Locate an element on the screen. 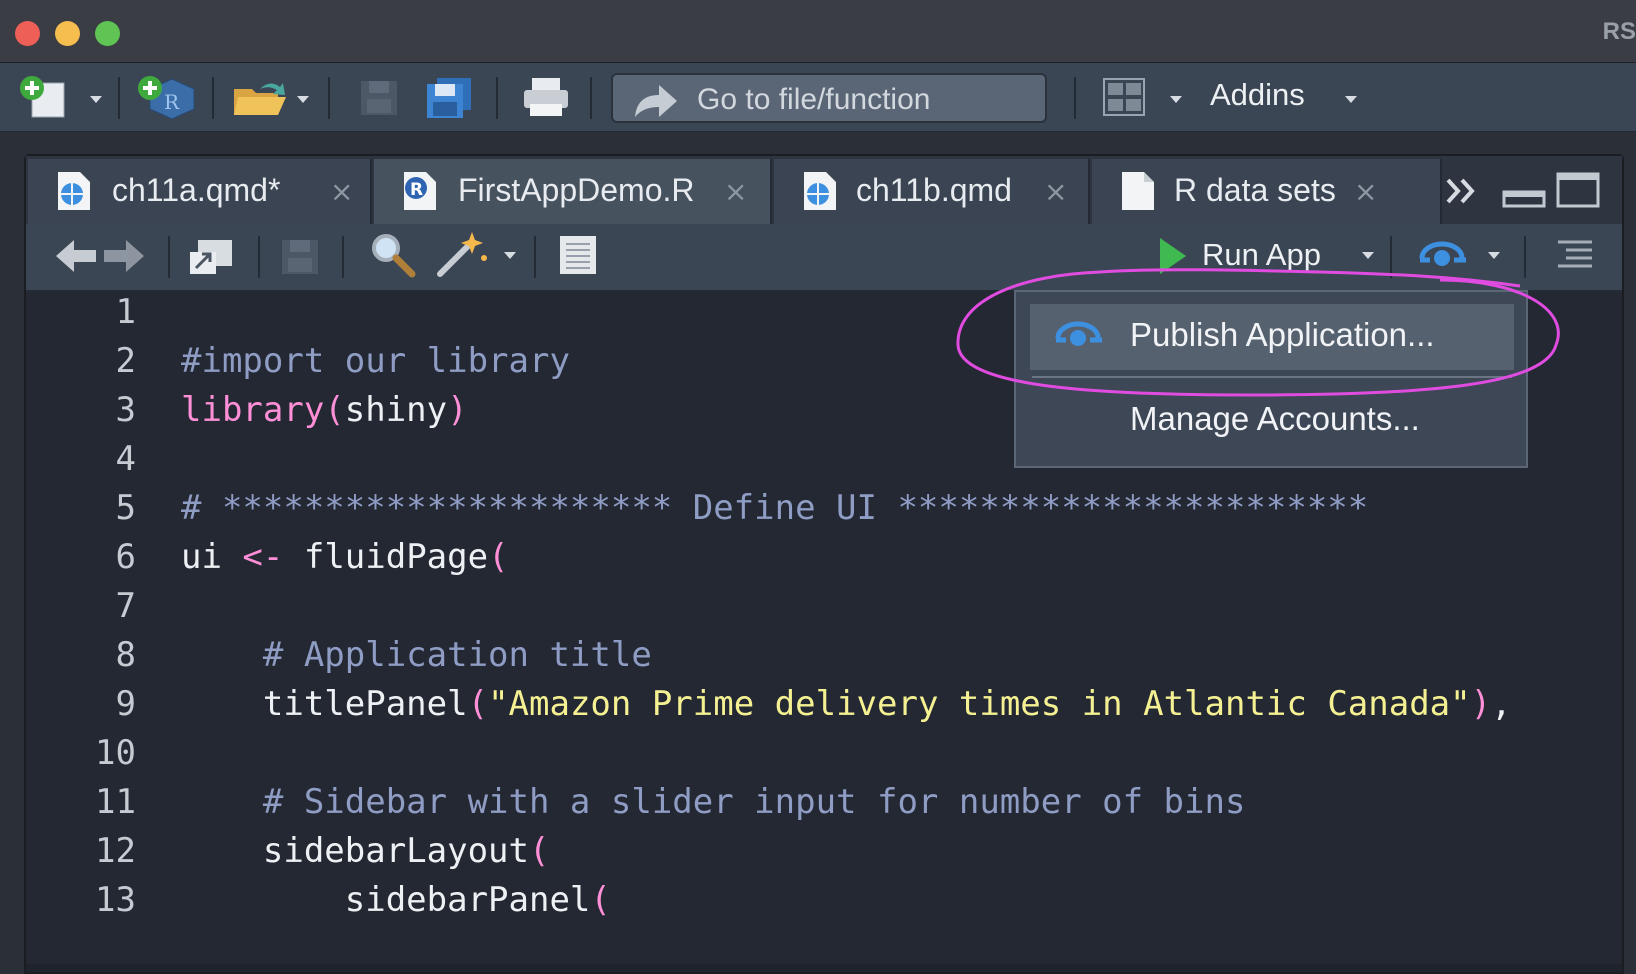 Image resolution: width=1636 pixels, height=974 pixels. line-number: 9 is located at coordinates (125, 704).